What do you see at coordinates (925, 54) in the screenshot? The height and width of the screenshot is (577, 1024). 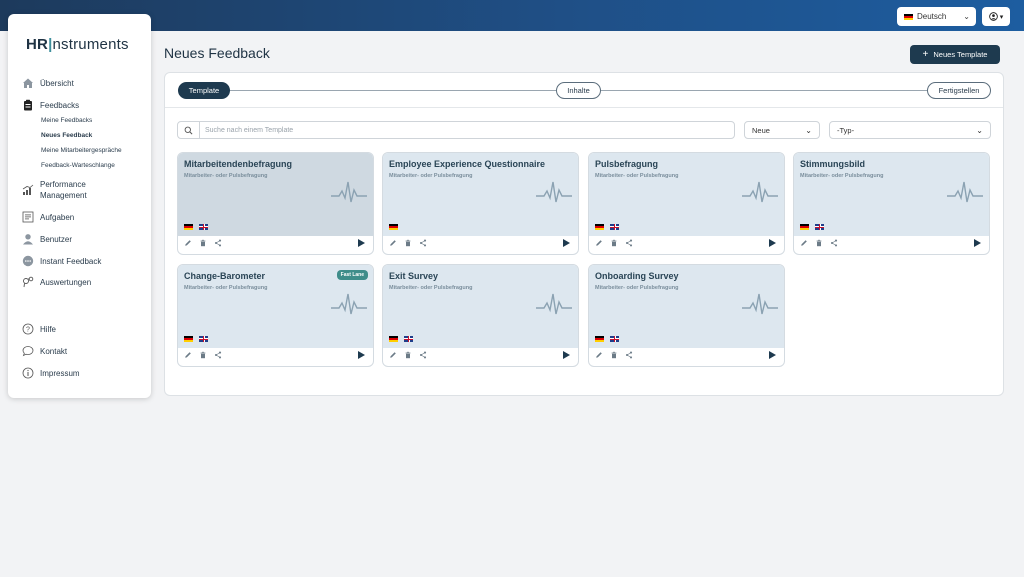 I see `plus-icon: +` at bounding box center [925, 54].